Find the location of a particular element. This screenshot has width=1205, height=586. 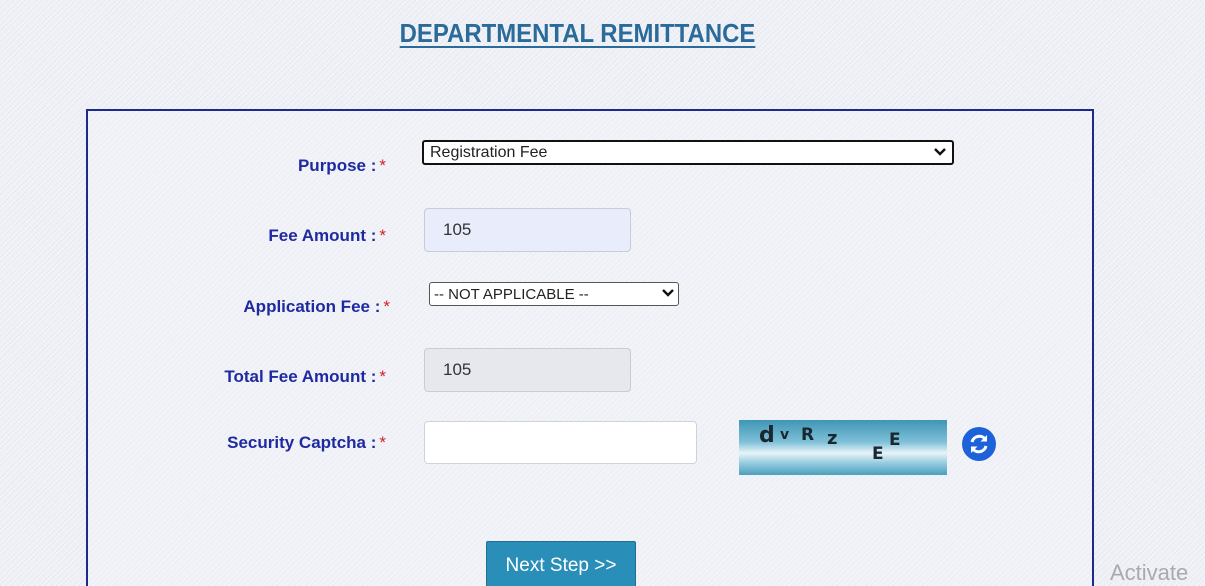

purpose-label: Purpose : * is located at coordinates (341, 165).